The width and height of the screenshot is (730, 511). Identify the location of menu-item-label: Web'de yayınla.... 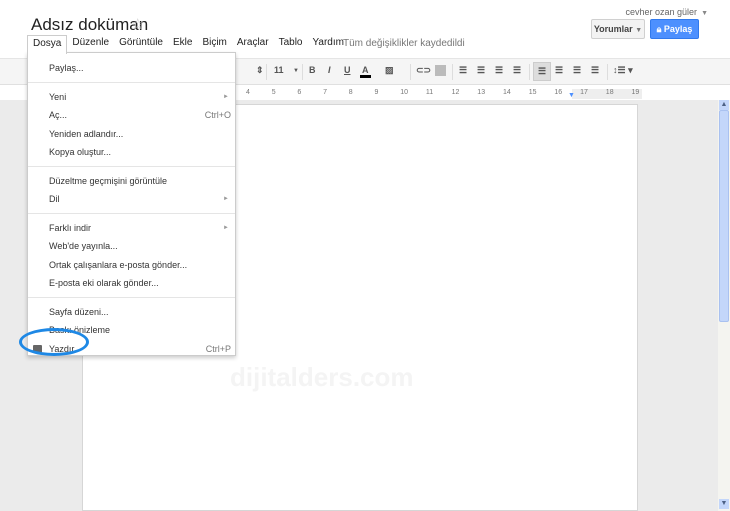
(83, 246).